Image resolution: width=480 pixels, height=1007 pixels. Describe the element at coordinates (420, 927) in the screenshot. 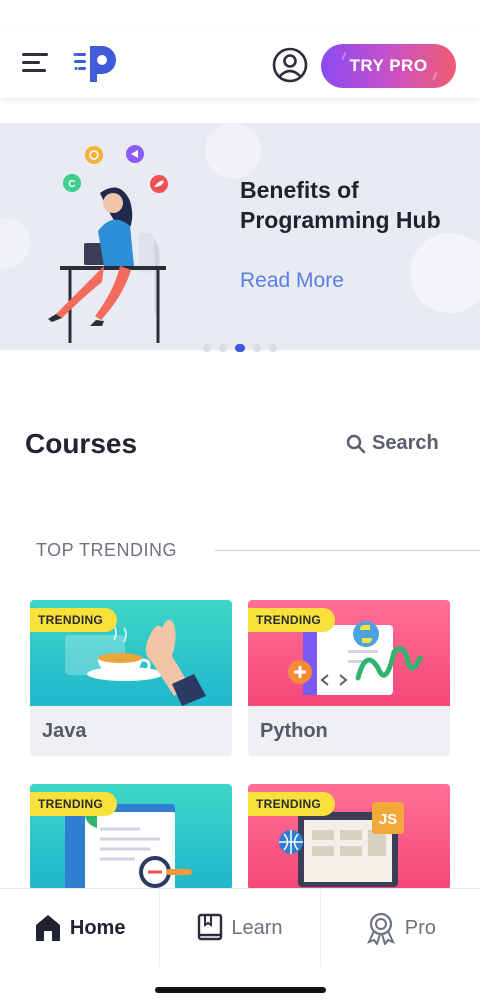

I see `tab-label: Pro` at that location.